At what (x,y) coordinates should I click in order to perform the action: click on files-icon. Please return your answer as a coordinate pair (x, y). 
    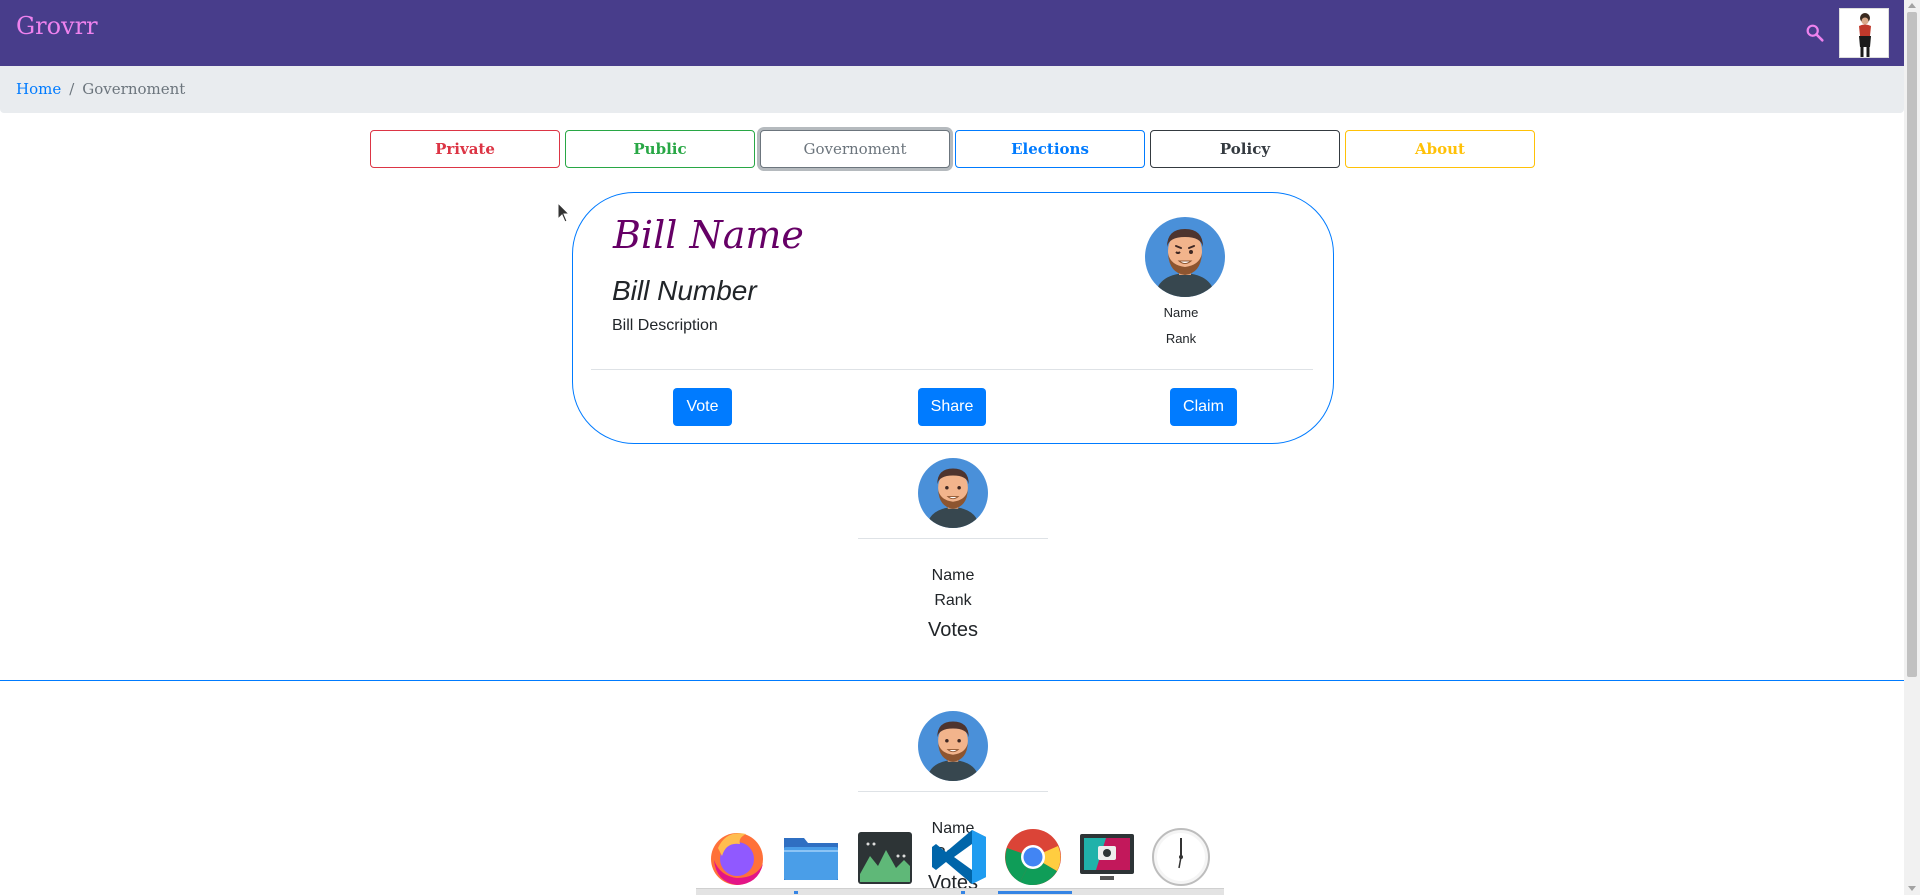
    Looking at the image, I should click on (811, 857).